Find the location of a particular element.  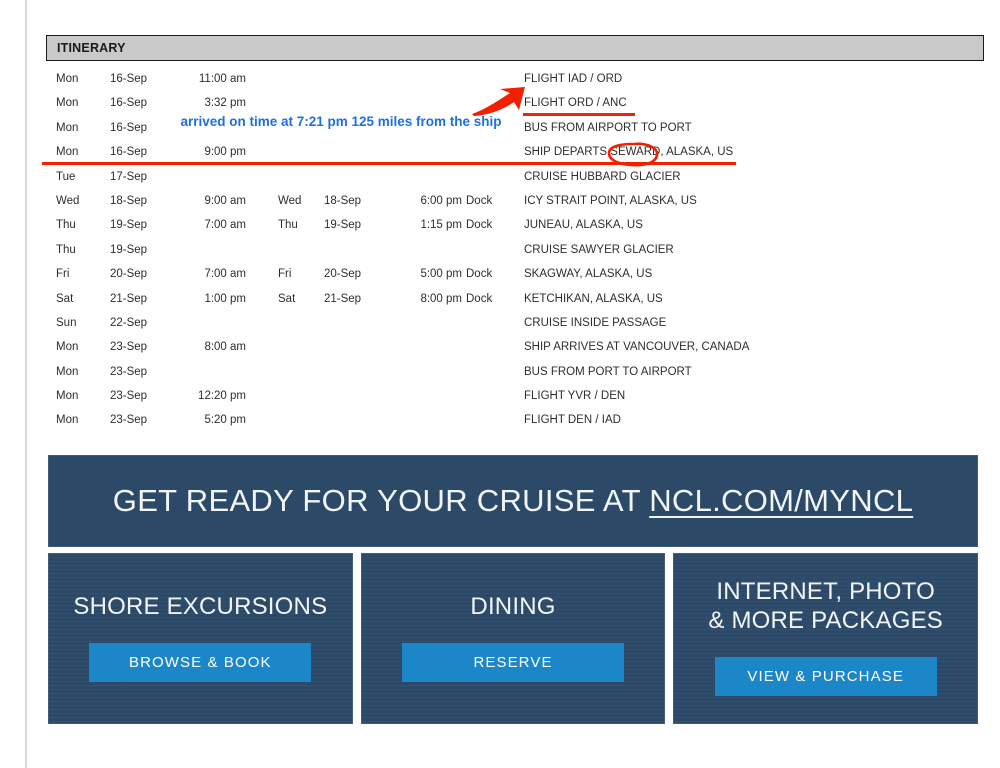

promo-card-button: RESERVE is located at coordinates (513, 662).